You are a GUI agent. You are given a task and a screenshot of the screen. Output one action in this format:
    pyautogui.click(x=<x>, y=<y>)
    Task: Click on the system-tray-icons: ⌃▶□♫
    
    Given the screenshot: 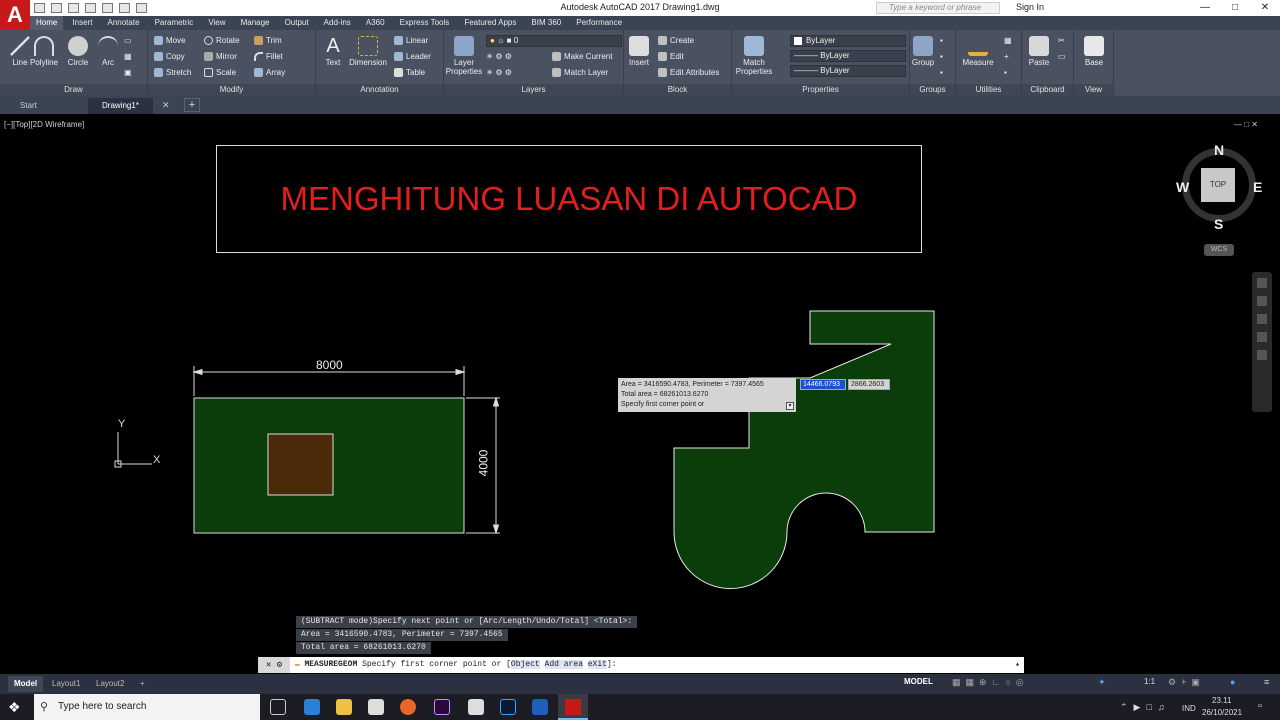 What is the action you would take?
    pyautogui.click(x=1145, y=707)
    